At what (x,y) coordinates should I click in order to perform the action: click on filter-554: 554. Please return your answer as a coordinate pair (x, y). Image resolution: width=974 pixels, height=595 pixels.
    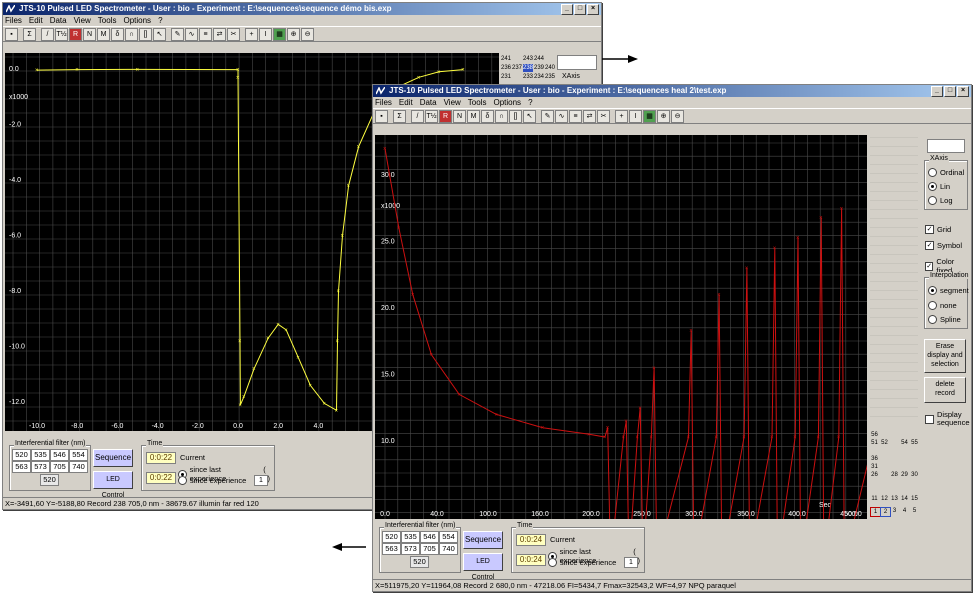
    Looking at the image, I should click on (78, 455).